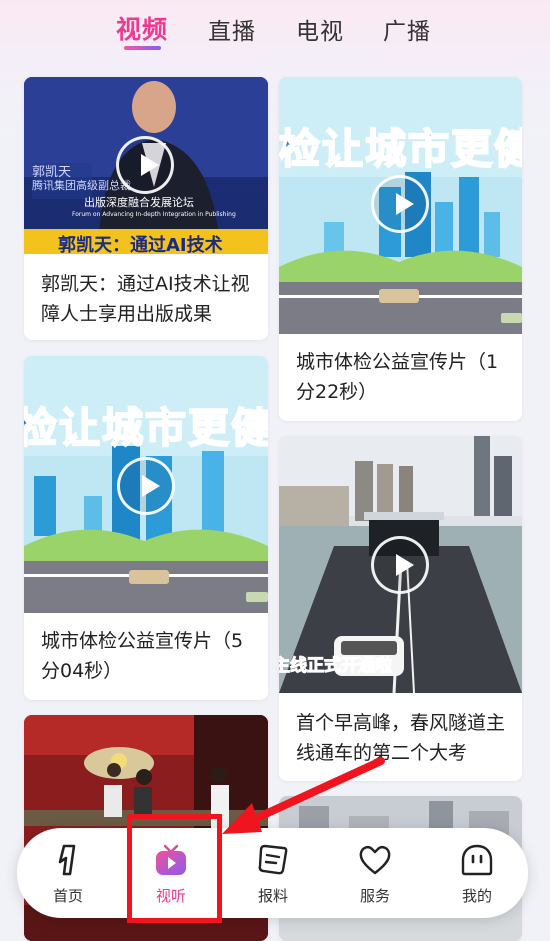 The width and height of the screenshot is (550, 941). Describe the element at coordinates (303, 795) in the screenshot. I see `annotation-arrow` at that location.